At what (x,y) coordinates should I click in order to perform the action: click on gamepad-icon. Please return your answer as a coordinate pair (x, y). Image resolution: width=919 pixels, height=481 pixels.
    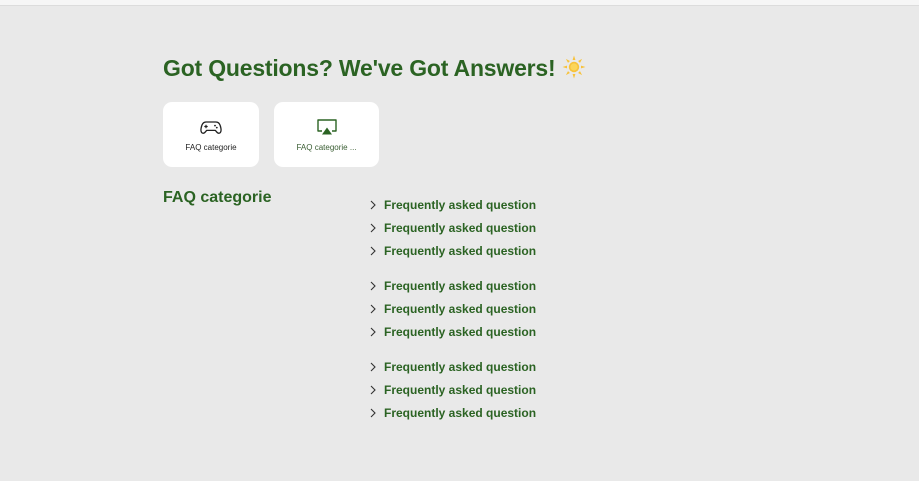
    Looking at the image, I should click on (211, 127).